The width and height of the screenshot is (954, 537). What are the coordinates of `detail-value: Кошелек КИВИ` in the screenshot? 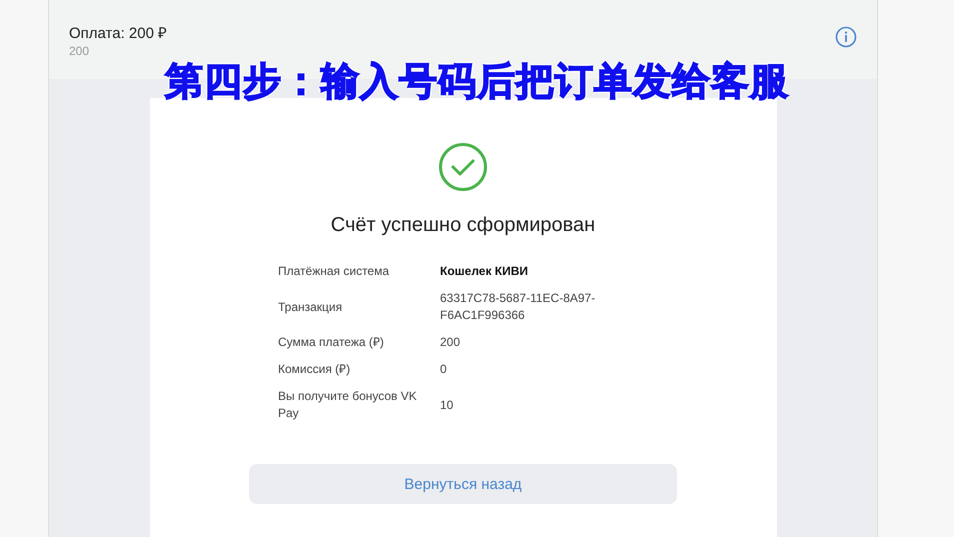 It's located at (485, 271).